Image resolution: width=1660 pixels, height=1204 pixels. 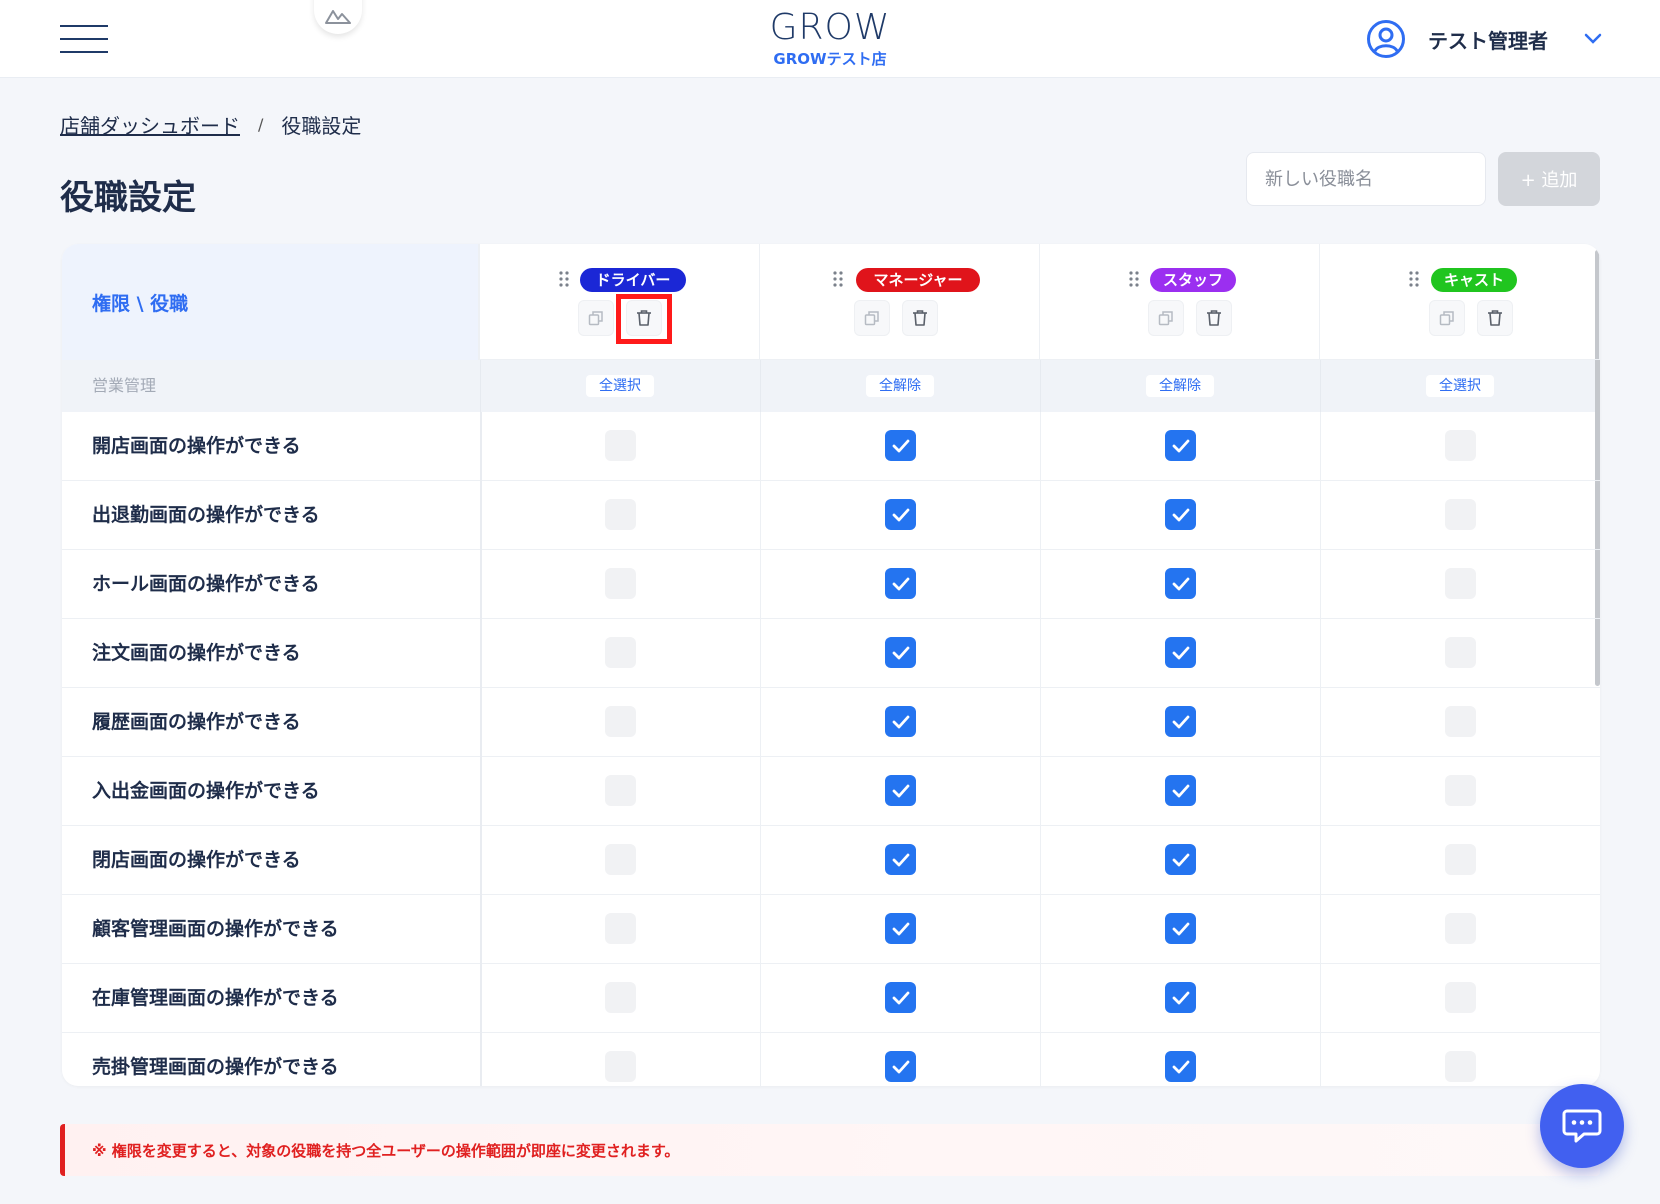 I want to click on copy-icon, so click(x=596, y=318).